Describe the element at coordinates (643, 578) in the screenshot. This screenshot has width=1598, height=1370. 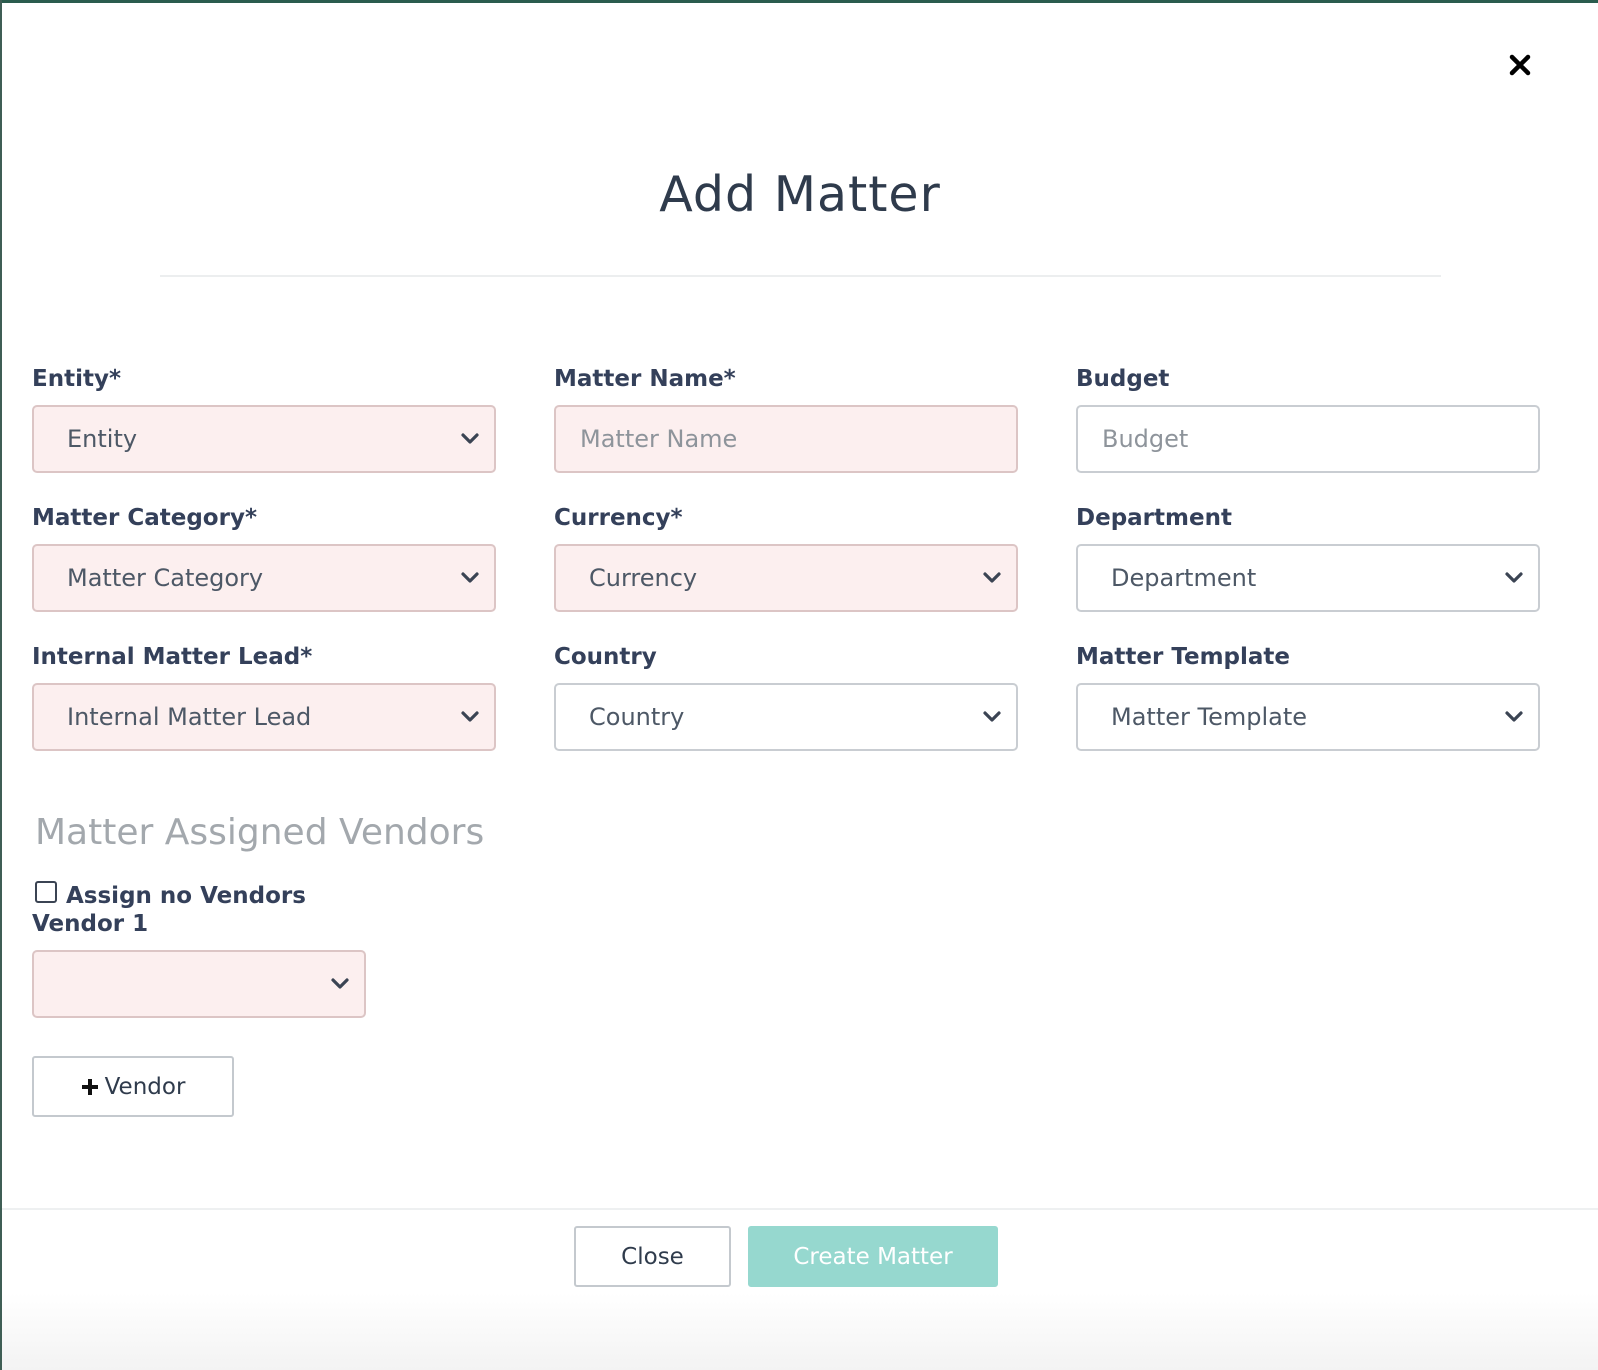
I see `currency-select-value: Currency` at that location.